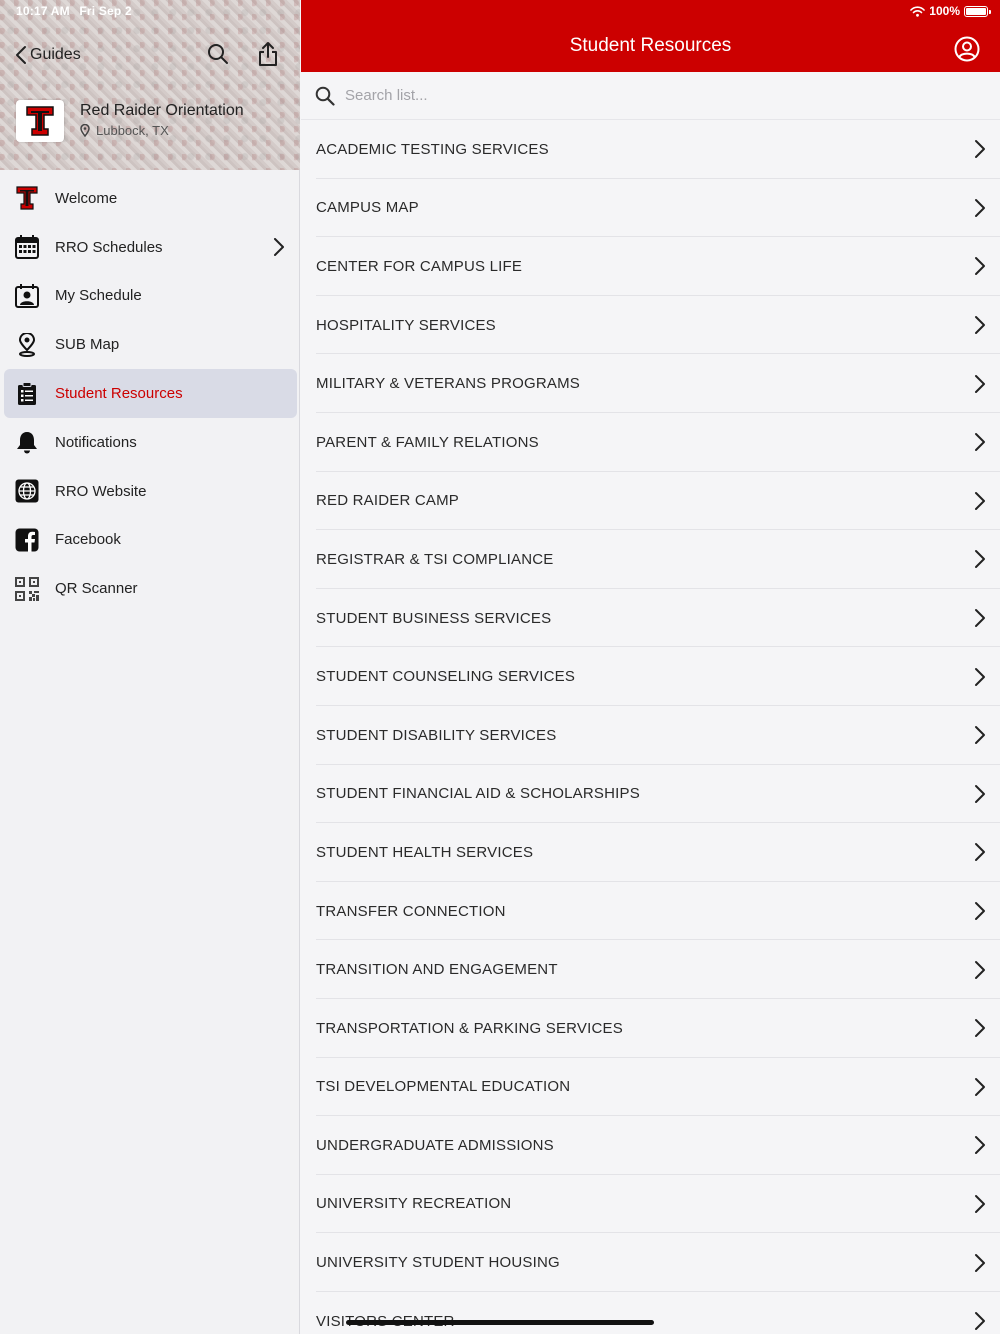  Describe the element at coordinates (150, 540) in the screenshot. I see `sidebar-item-facebook: Facebook` at that location.